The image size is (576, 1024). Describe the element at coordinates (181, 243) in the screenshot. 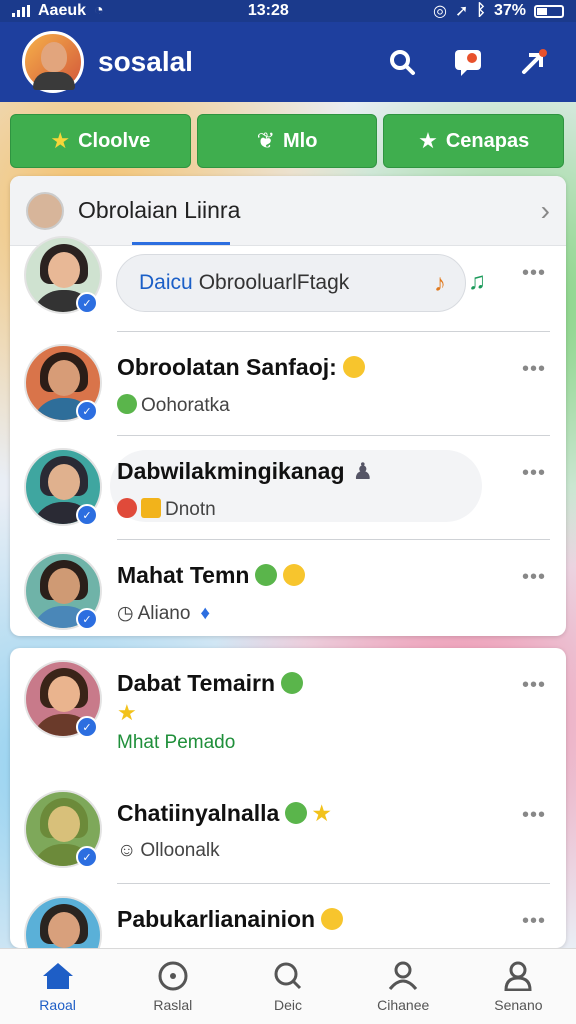

I see `tab-indicator` at that location.